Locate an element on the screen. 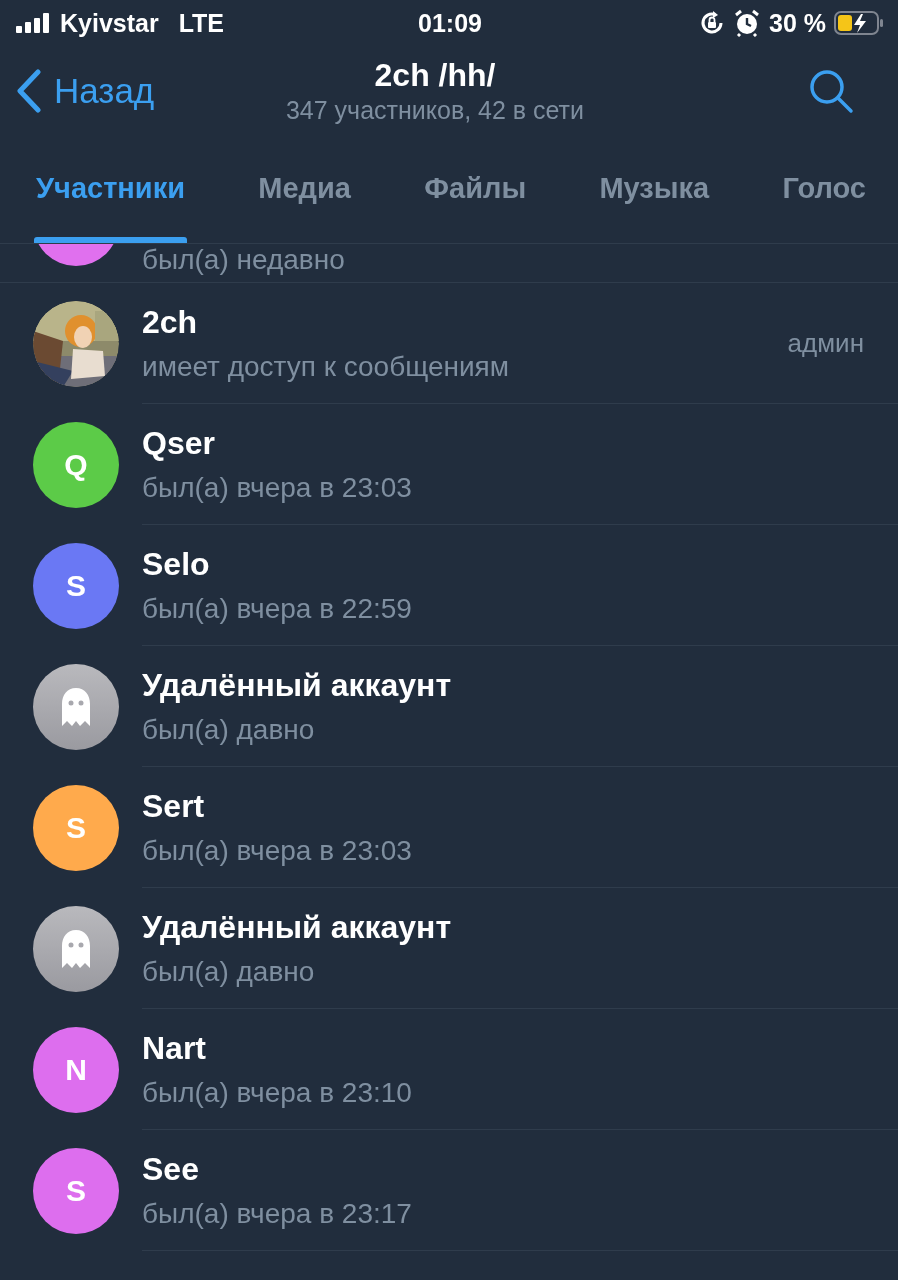 The height and width of the screenshot is (1280, 898). alarm-icon is located at coordinates (747, 23).